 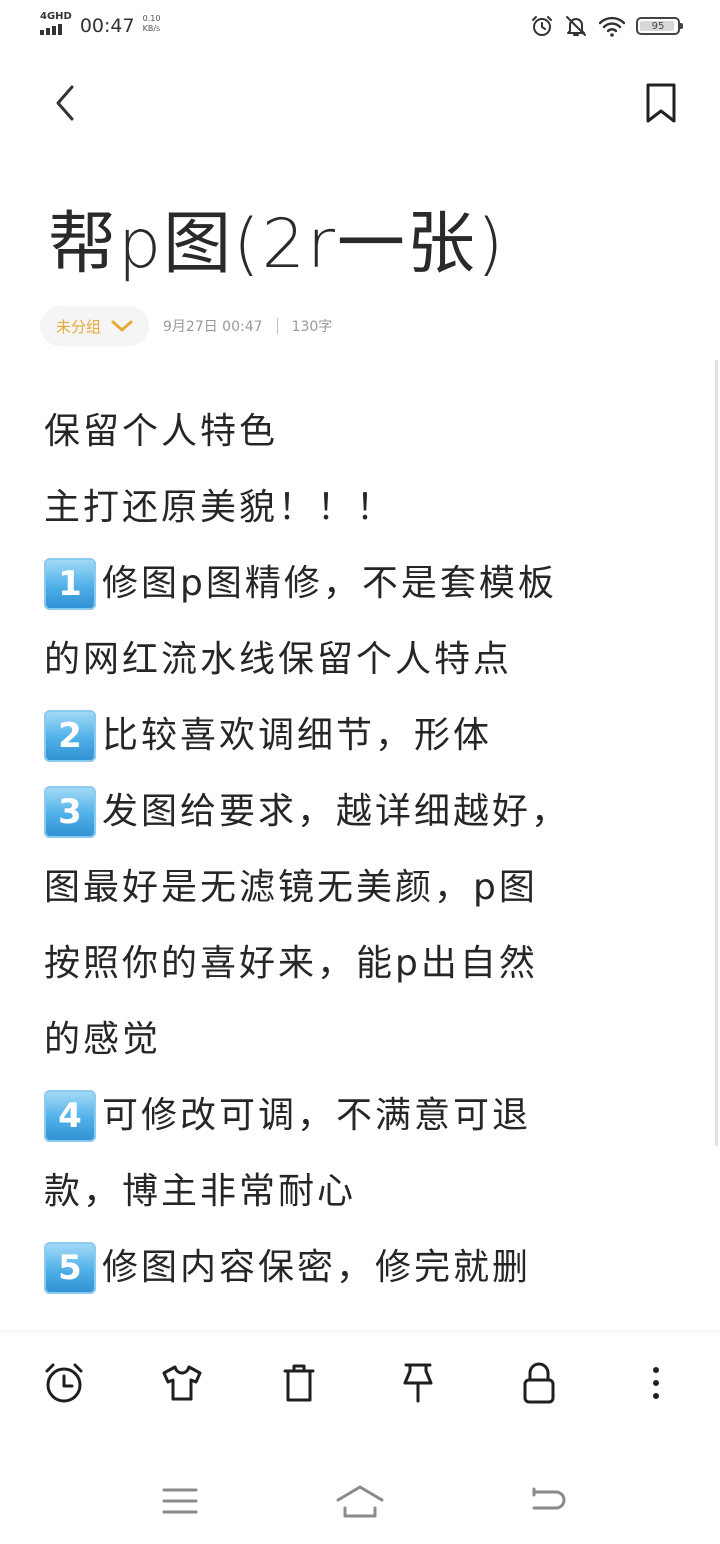 I want to click on battery-icon: 95, so click(x=659, y=26).